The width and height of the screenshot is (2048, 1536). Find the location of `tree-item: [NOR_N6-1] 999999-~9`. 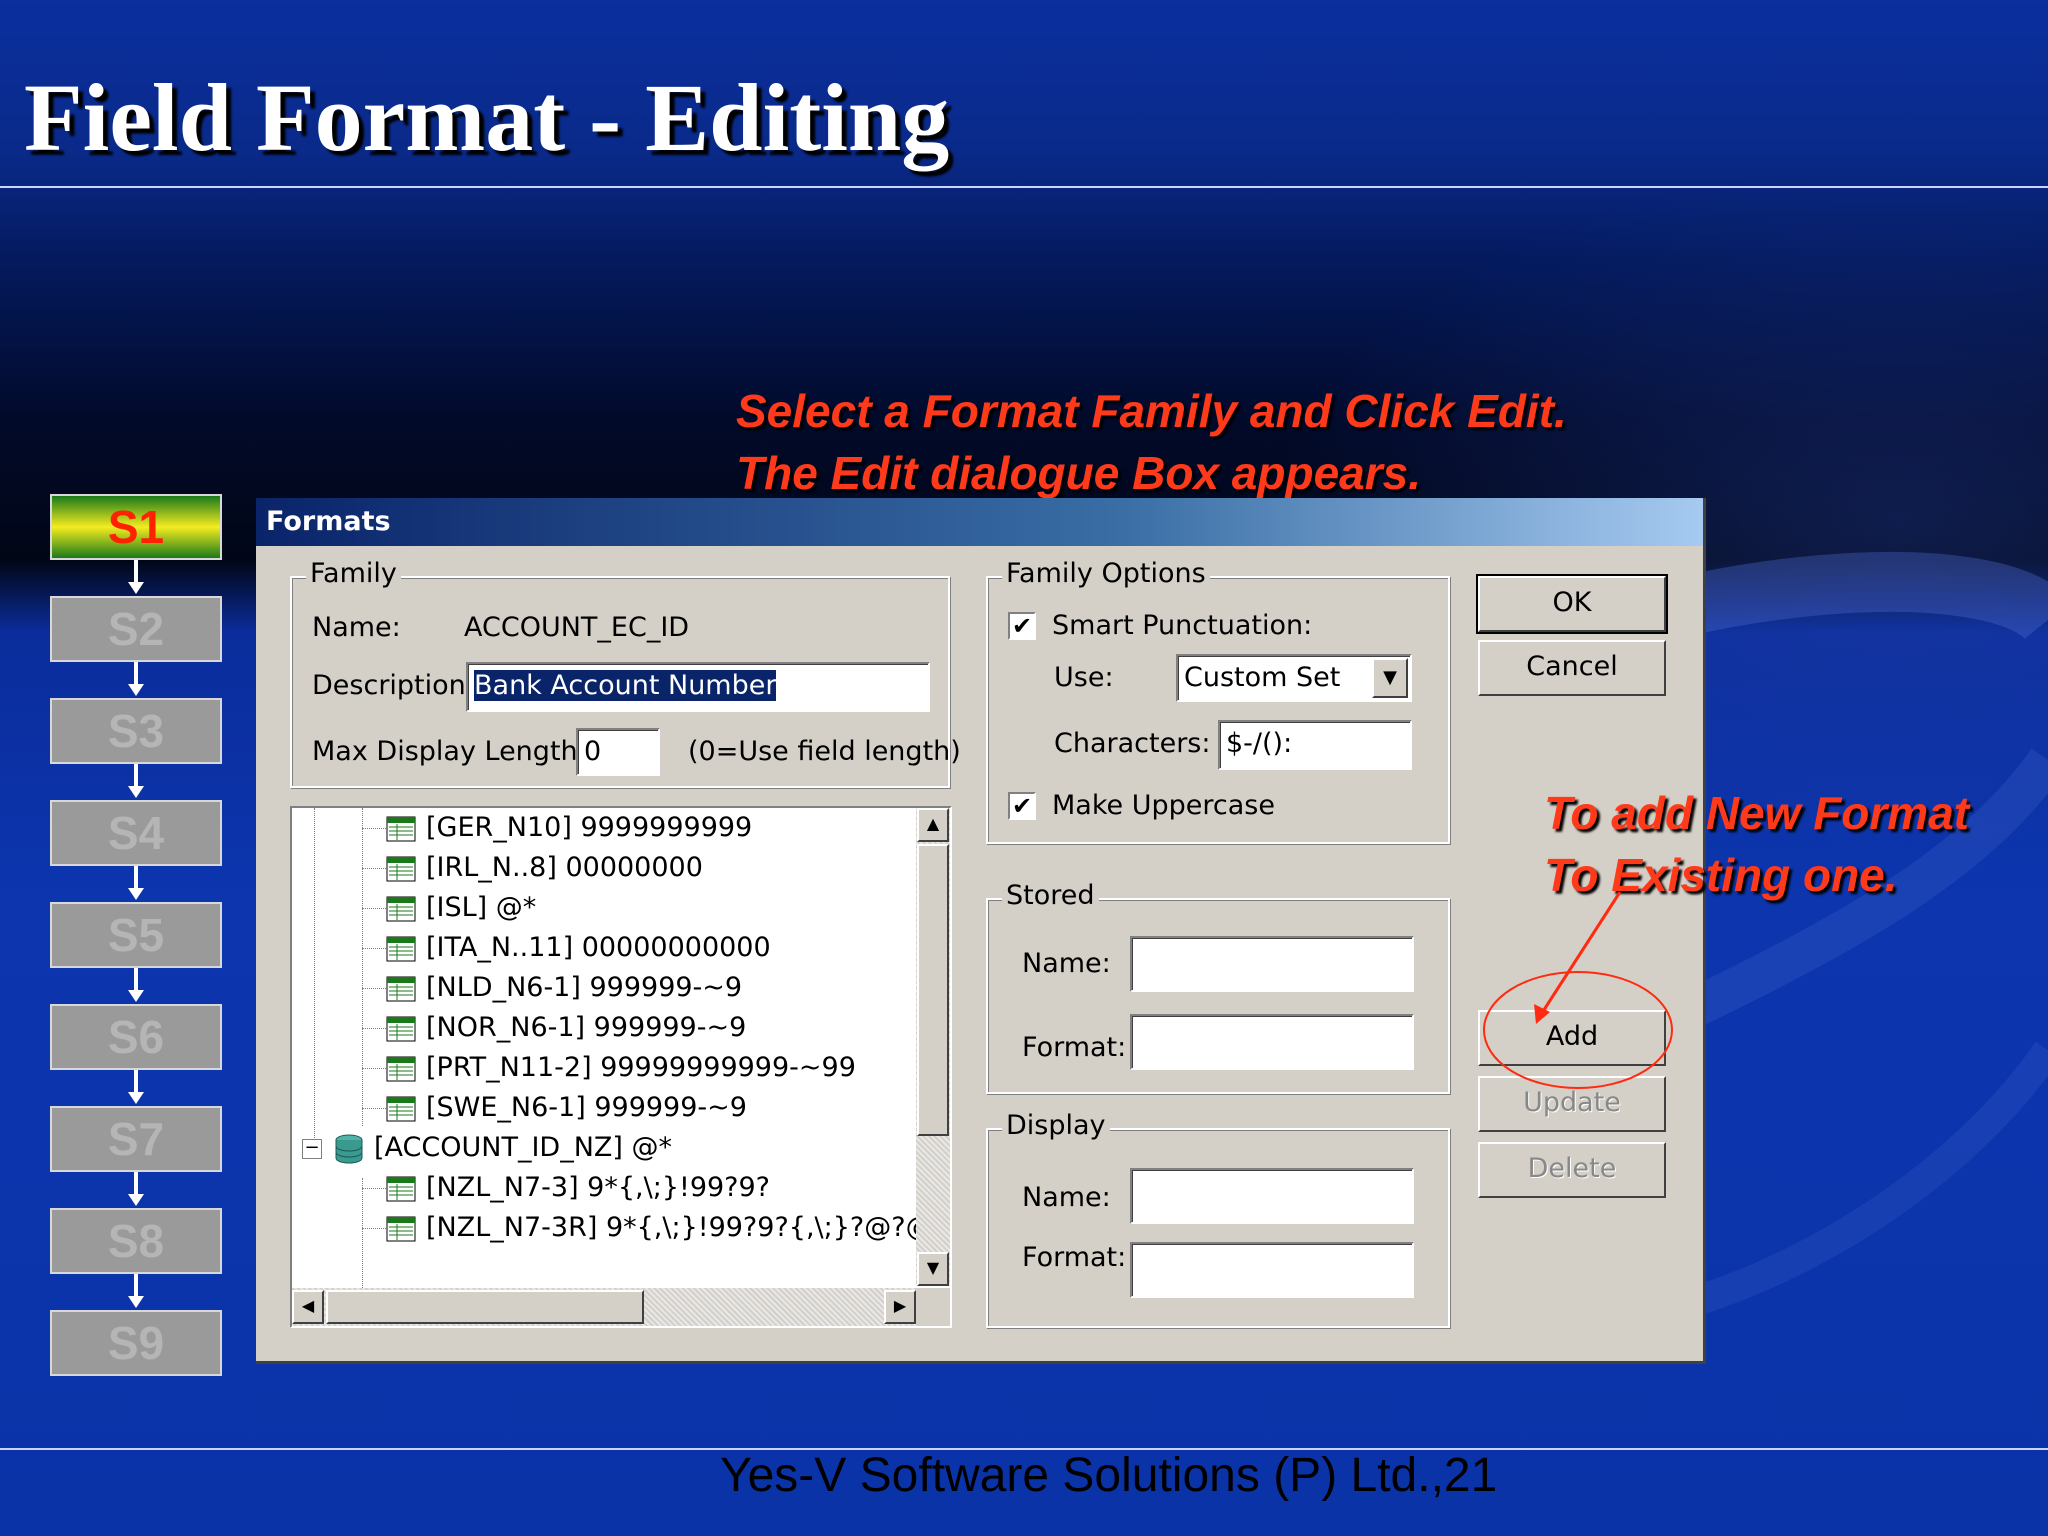

tree-item: [NOR_N6-1] 999999-~9 is located at coordinates (554, 1028).